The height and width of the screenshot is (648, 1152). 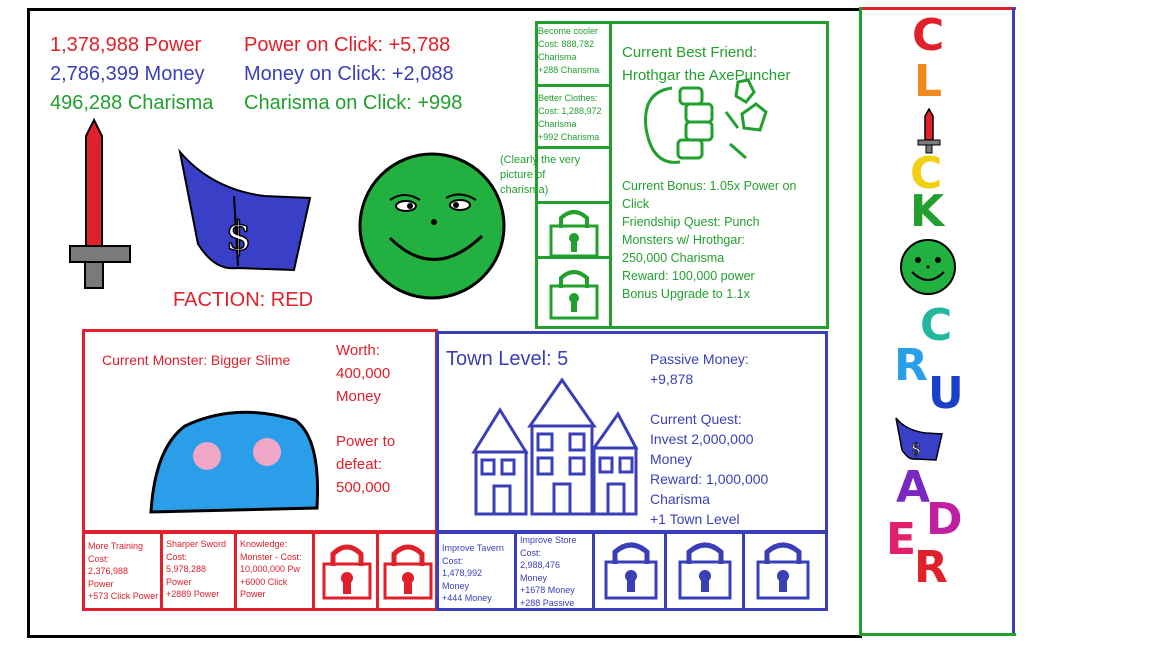 I want to click on sword-power-clicker, so click(x=101, y=205).